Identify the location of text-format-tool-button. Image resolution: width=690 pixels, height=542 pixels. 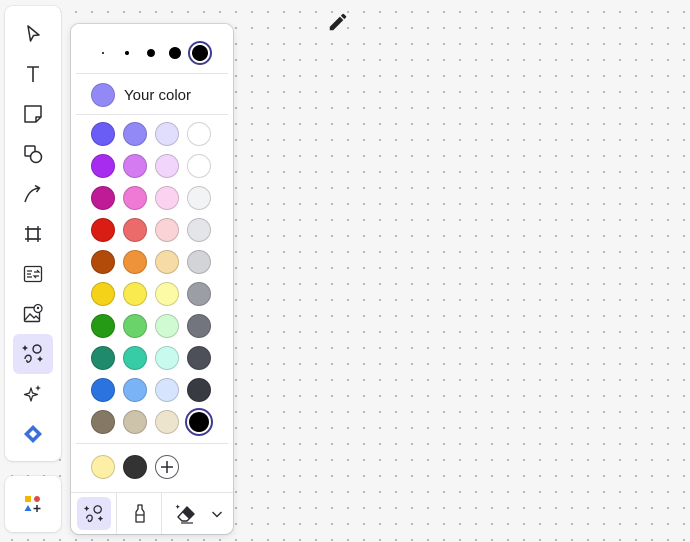
(33, 274).